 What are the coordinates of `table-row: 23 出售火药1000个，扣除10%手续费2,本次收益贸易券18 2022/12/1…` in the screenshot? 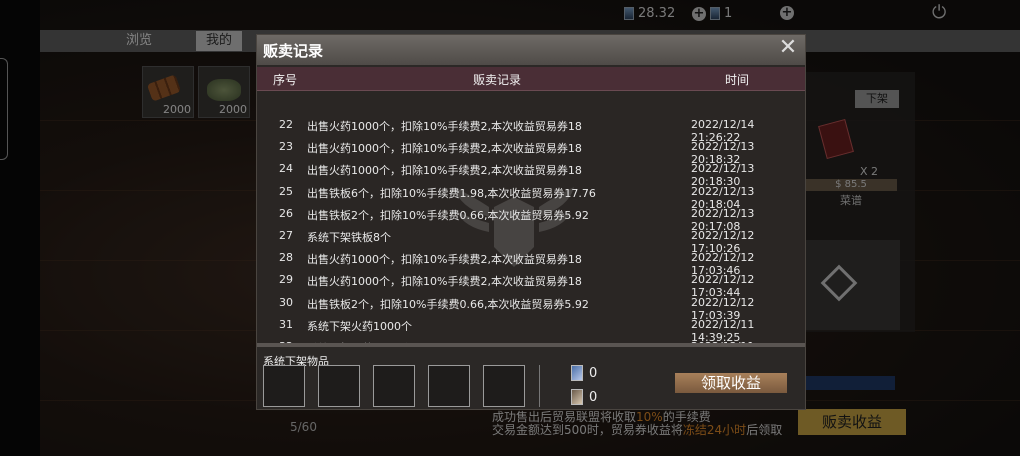 It's located at (531, 151).